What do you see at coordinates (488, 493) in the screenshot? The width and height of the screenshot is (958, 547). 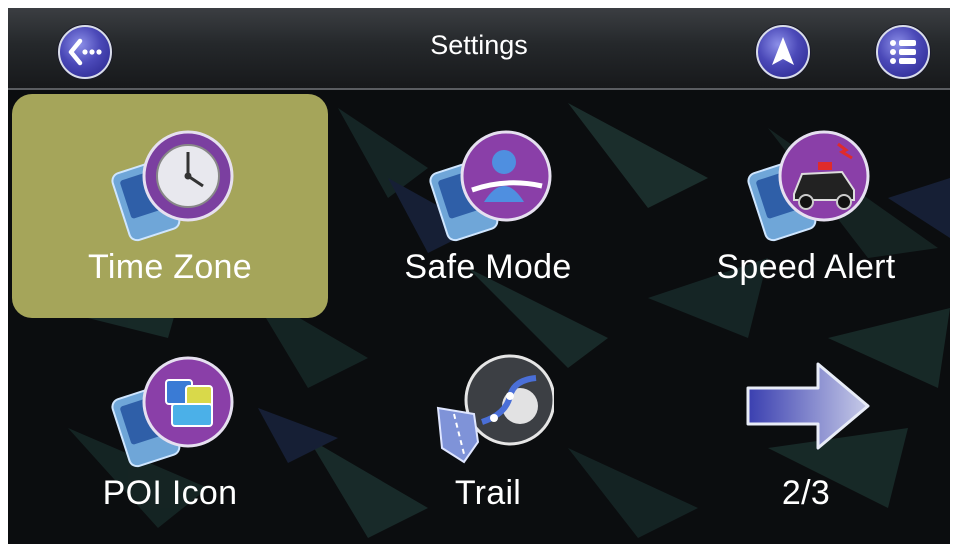 I see `tile-label: Trail` at bounding box center [488, 493].